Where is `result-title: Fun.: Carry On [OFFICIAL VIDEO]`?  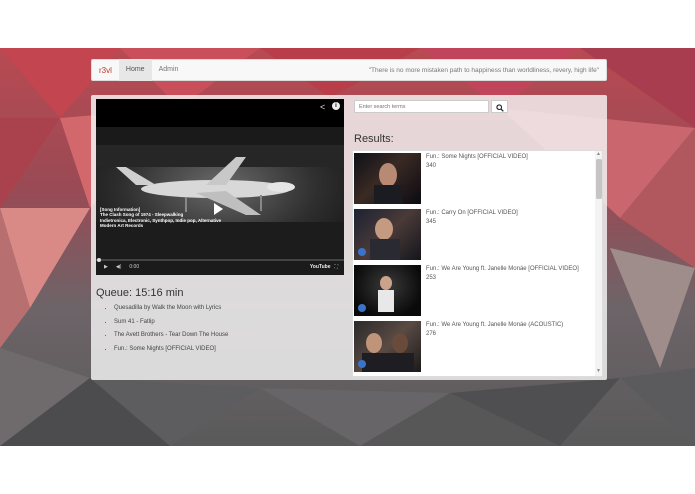 result-title: Fun.: Carry On [OFFICIAL VIDEO] is located at coordinates (472, 213).